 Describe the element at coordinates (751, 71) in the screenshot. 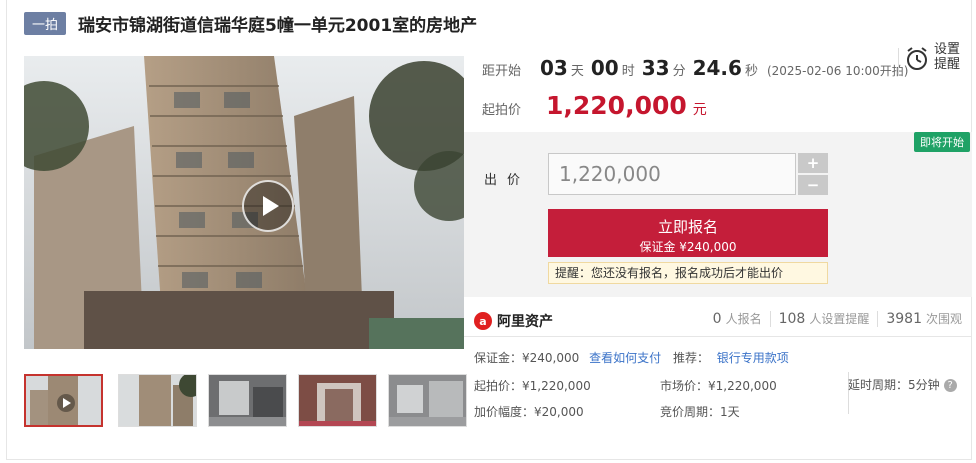

I see `countdown-seconds-unit: 秒` at that location.